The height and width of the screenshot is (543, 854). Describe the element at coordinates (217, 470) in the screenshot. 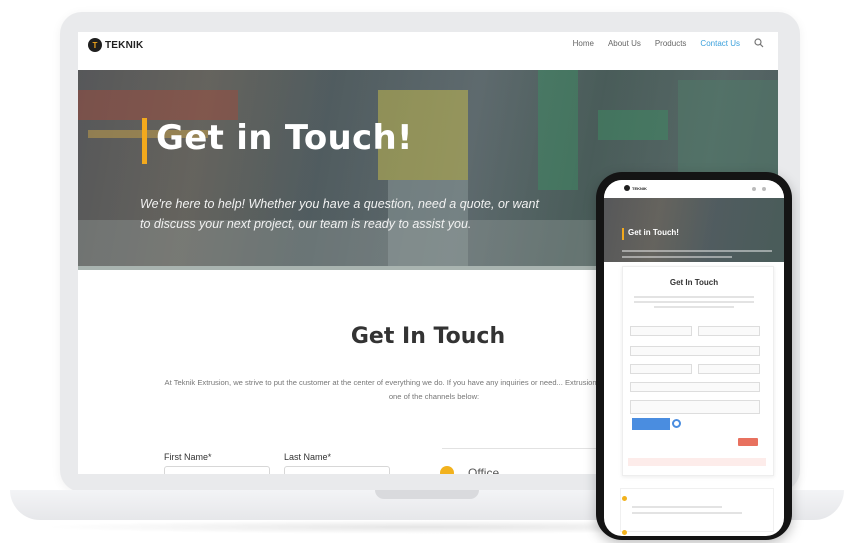

I see `first-name-input` at that location.